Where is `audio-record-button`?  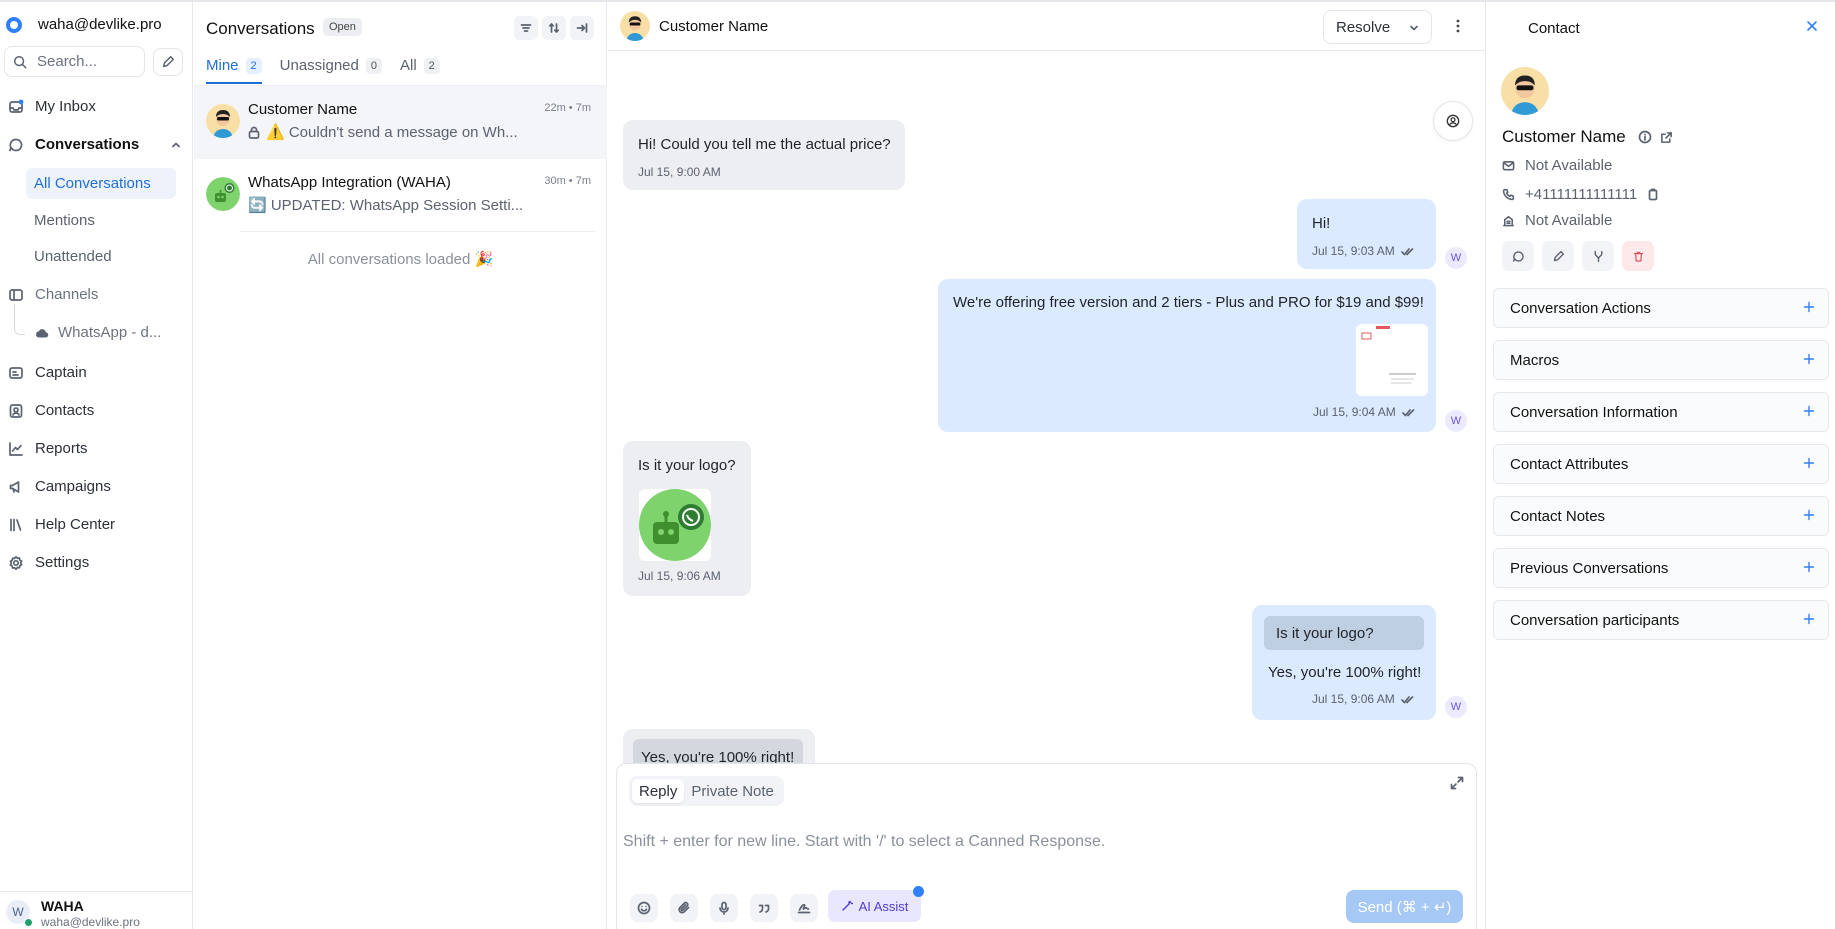
audio-record-button is located at coordinates (724, 908).